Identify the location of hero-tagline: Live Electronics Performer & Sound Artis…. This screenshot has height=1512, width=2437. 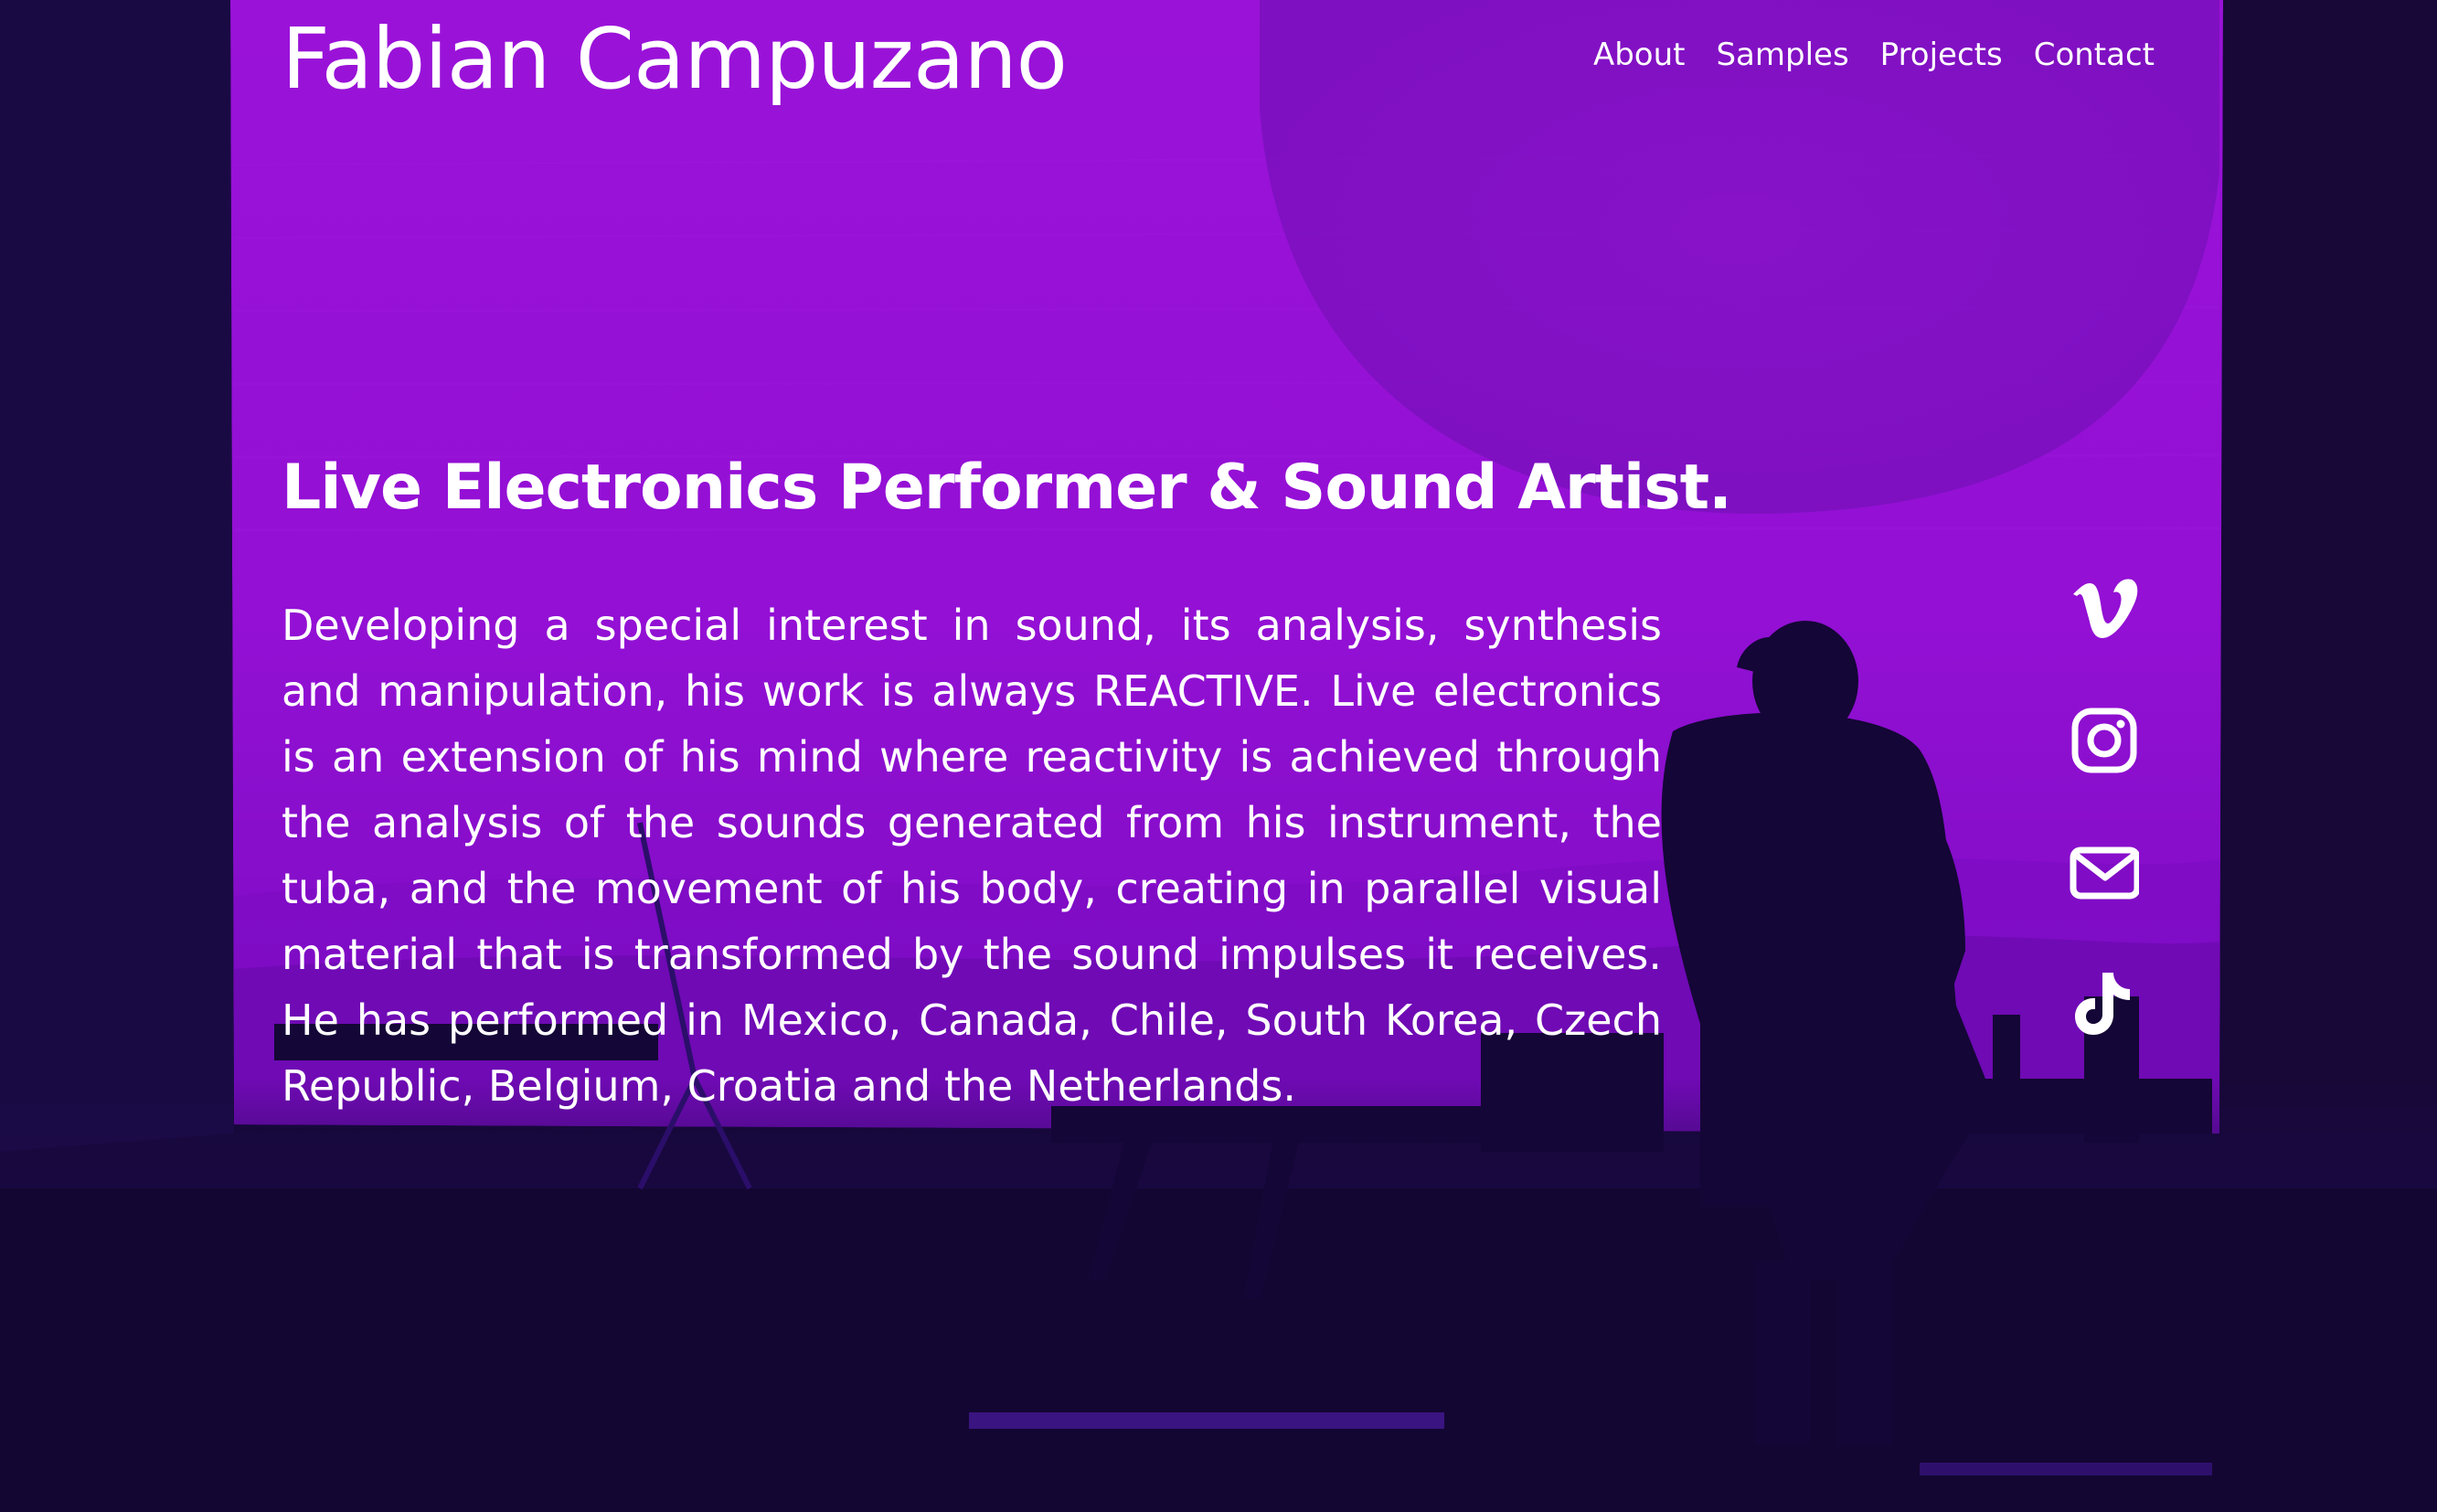
(1007, 488).